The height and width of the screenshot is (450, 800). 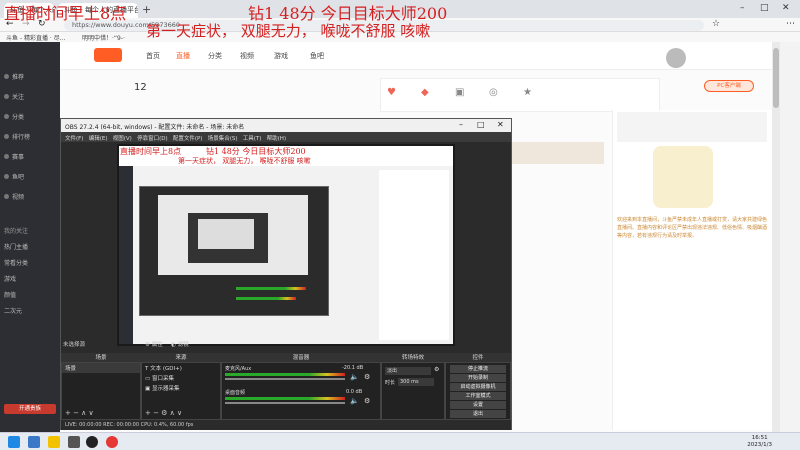 What do you see at coordinates (367, 377) in the screenshot?
I see `mic-gear-icon: ⚙` at bounding box center [367, 377].